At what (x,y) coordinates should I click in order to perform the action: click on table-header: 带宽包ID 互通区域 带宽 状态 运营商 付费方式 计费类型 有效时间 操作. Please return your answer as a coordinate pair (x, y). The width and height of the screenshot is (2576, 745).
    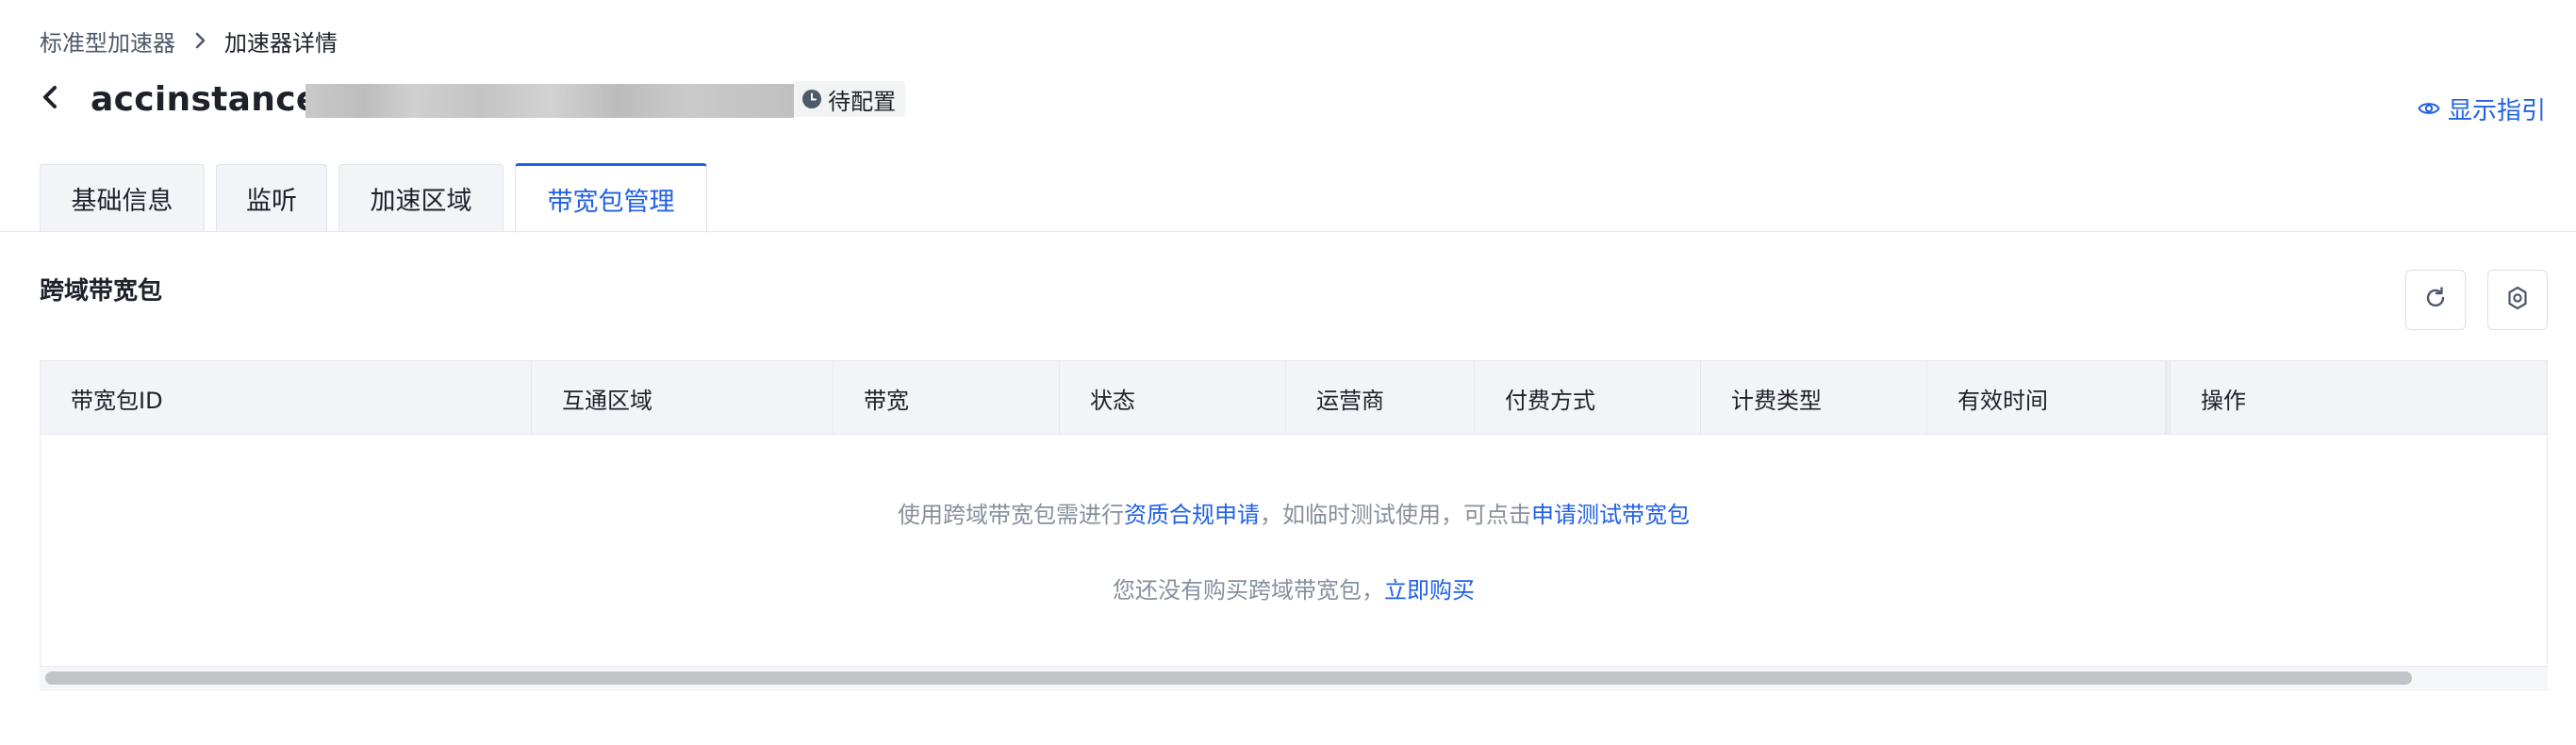
    Looking at the image, I should click on (1294, 398).